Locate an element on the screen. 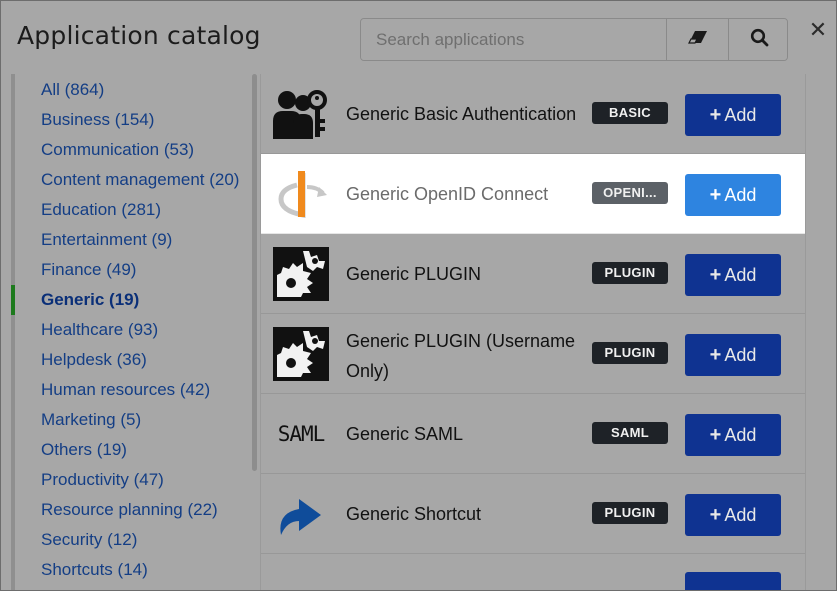 The width and height of the screenshot is (837, 591). search-input is located at coordinates (513, 39).